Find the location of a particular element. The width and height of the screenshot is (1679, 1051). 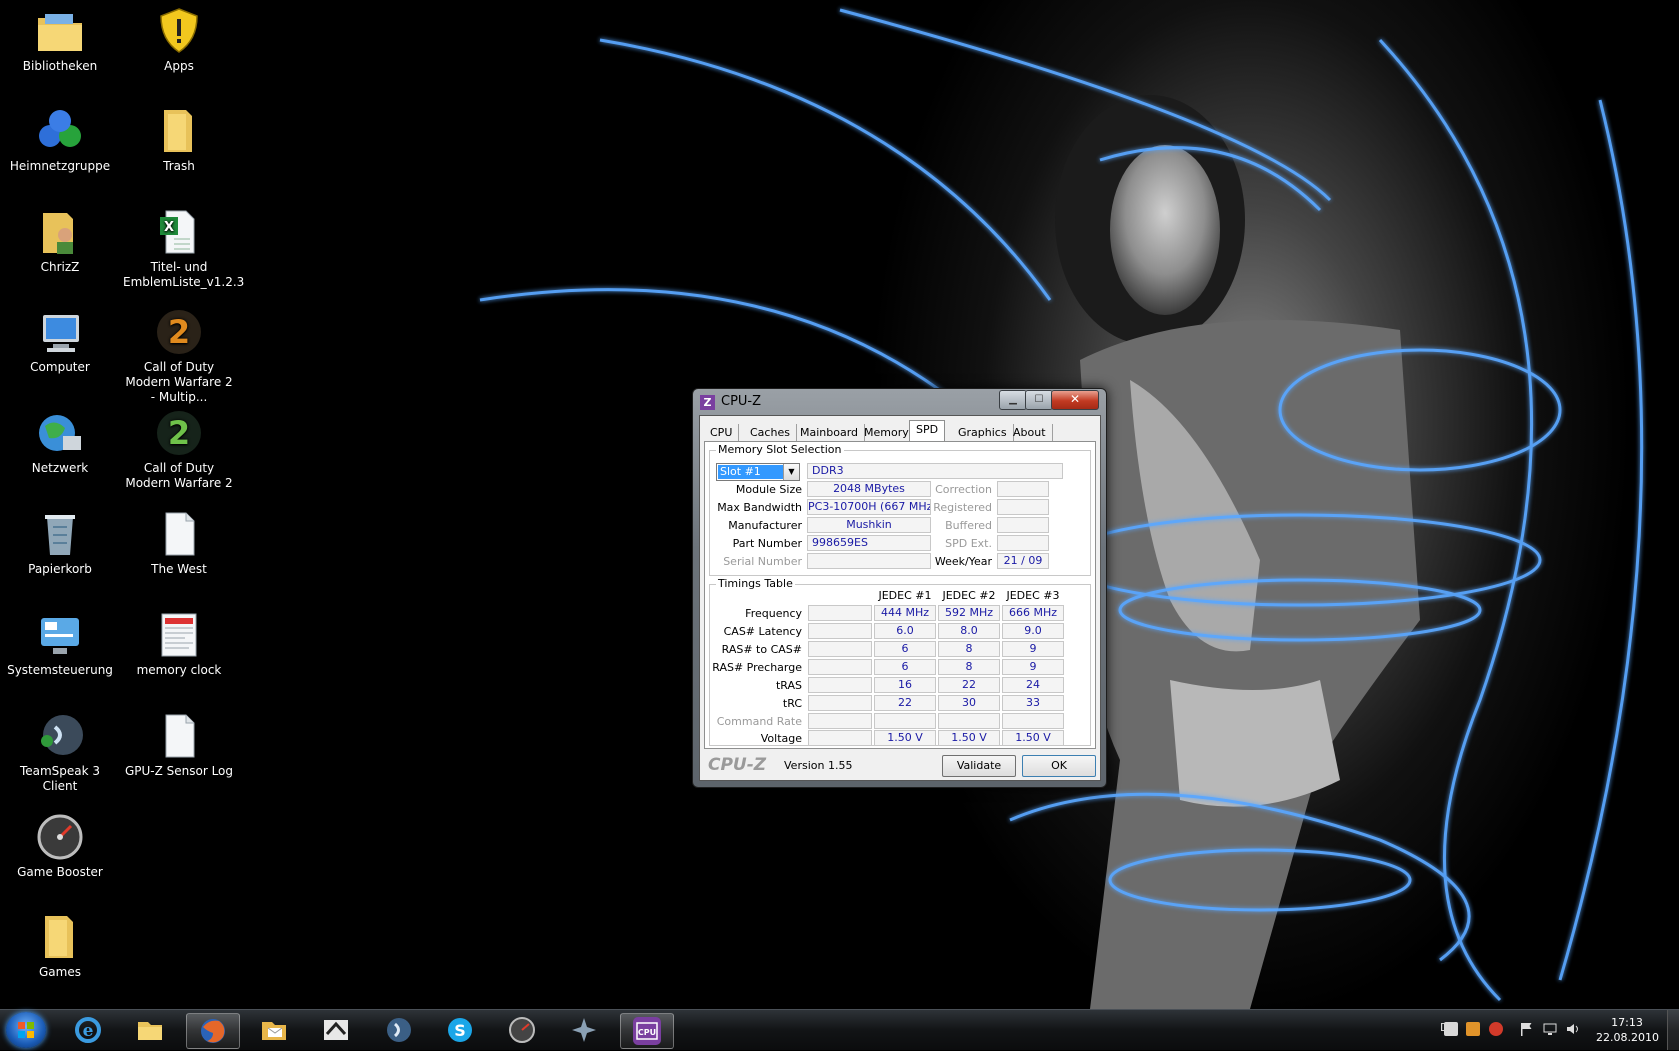

ok-button: OK is located at coordinates (1059, 766).